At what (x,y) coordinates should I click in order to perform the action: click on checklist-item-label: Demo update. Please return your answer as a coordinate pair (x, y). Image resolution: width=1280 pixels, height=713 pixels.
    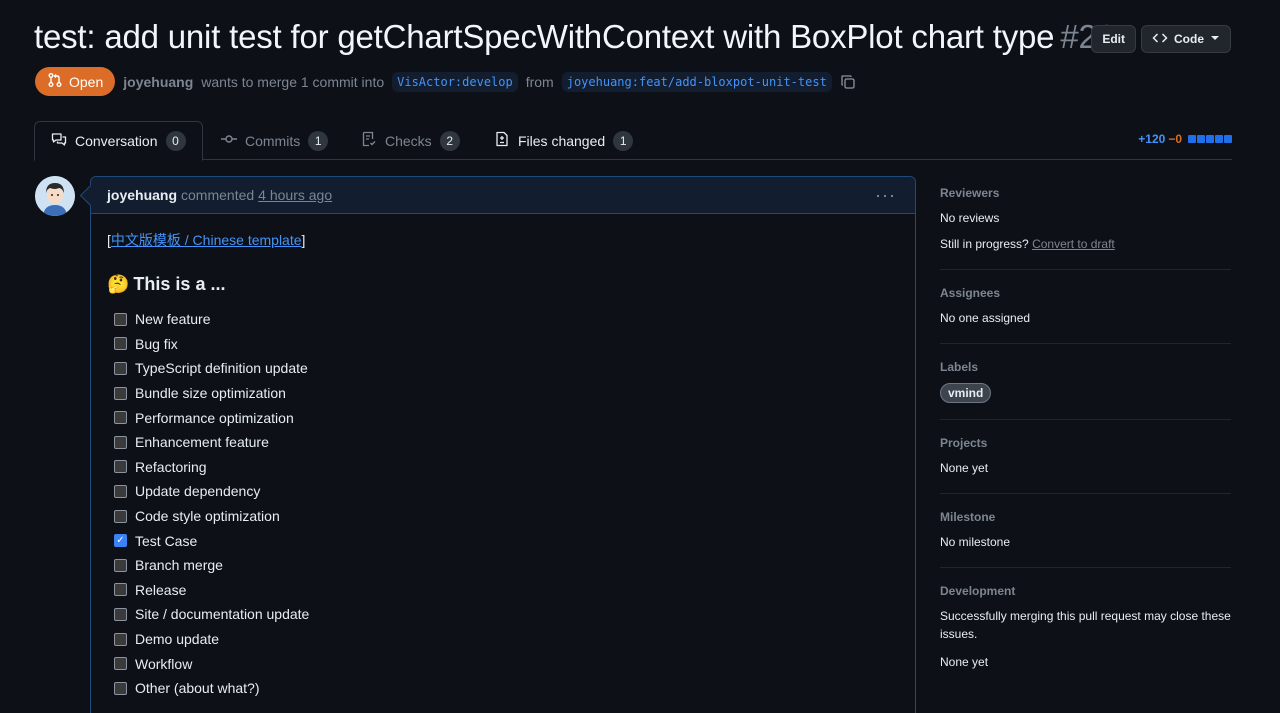
    Looking at the image, I should click on (177, 639).